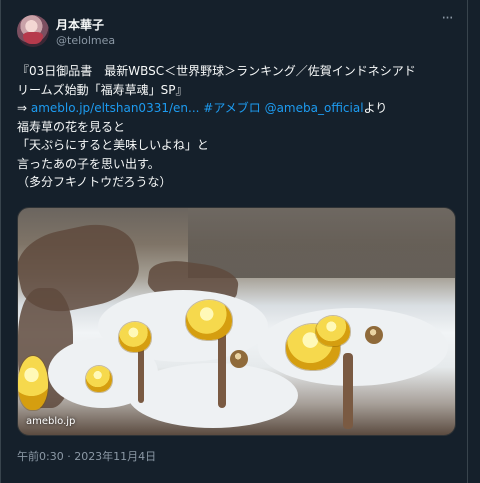 This screenshot has width=480, height=483. What do you see at coordinates (0, 241) in the screenshot?
I see `frame-divider-left` at bounding box center [0, 241].